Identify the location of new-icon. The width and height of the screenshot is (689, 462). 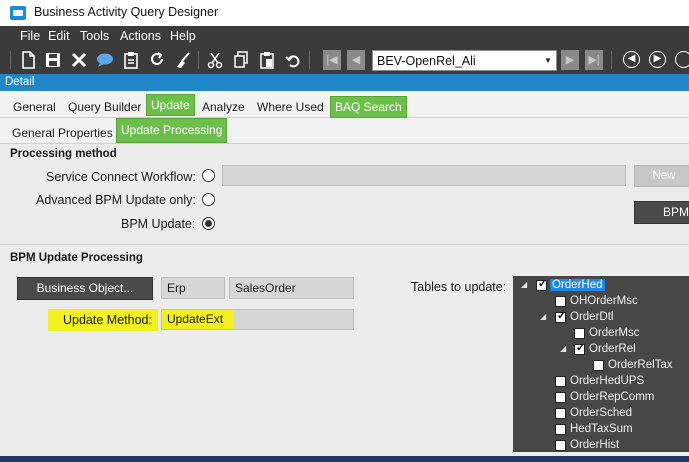
(28, 60).